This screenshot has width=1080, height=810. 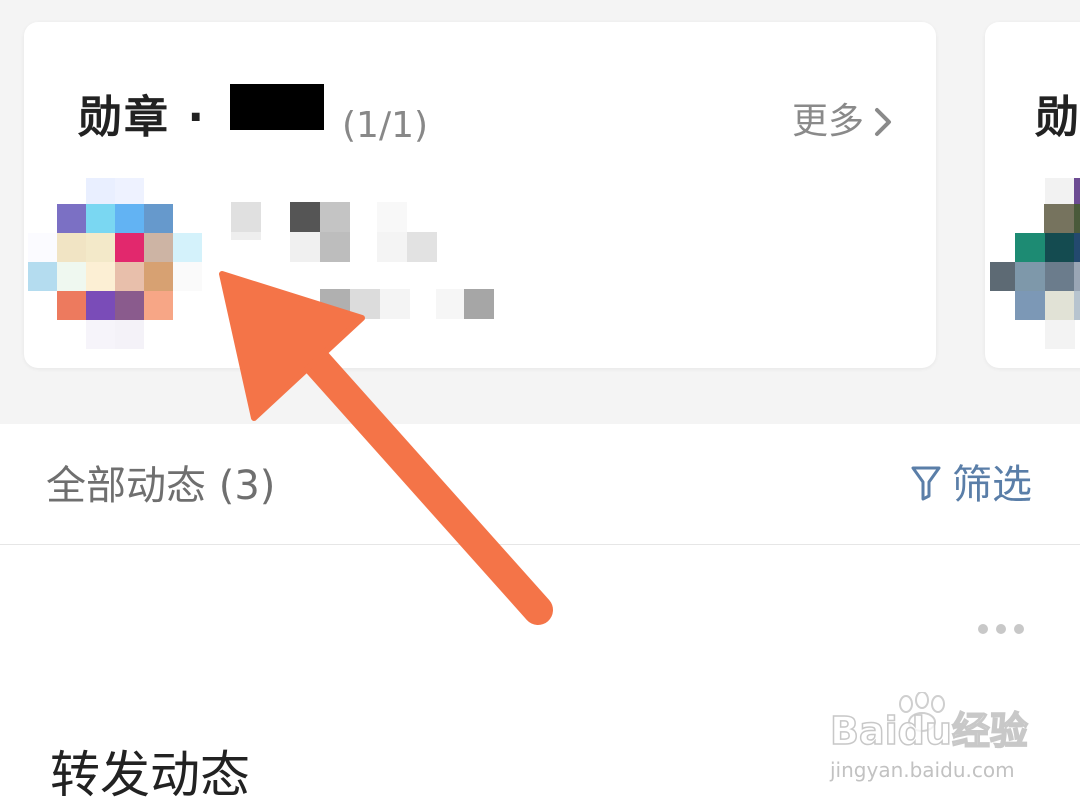 I want to click on more-label: 更多, so click(x=827, y=121).